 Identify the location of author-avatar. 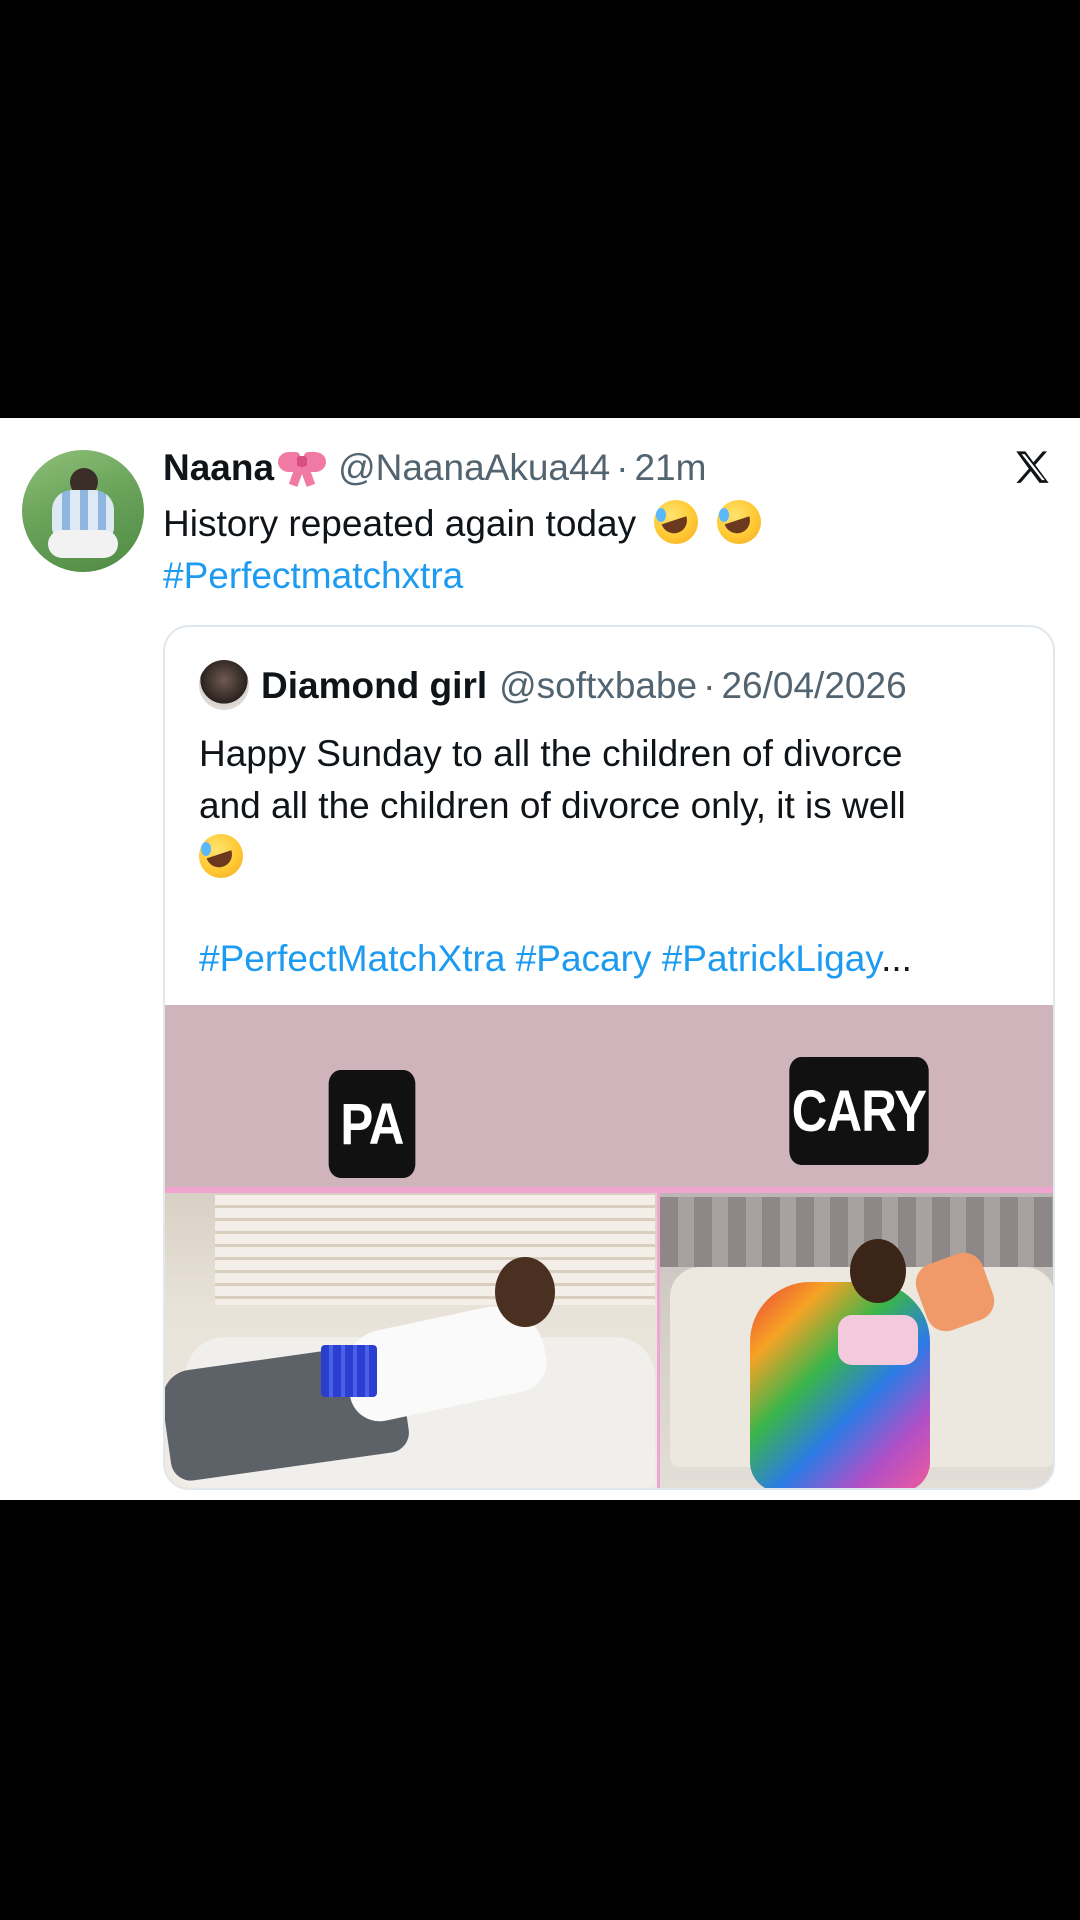
(83, 511).